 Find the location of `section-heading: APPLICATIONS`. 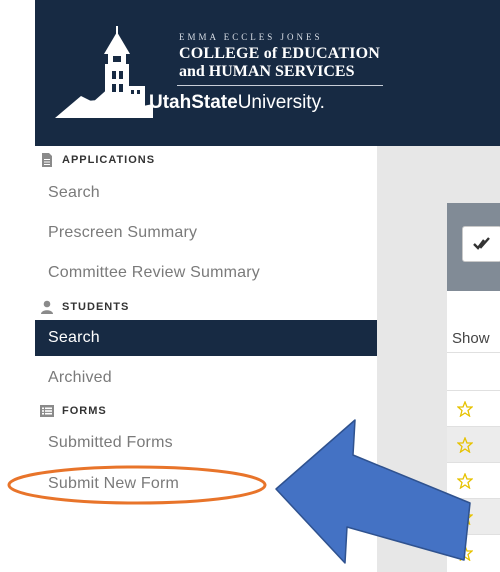

section-heading: APPLICATIONS is located at coordinates (109, 160).